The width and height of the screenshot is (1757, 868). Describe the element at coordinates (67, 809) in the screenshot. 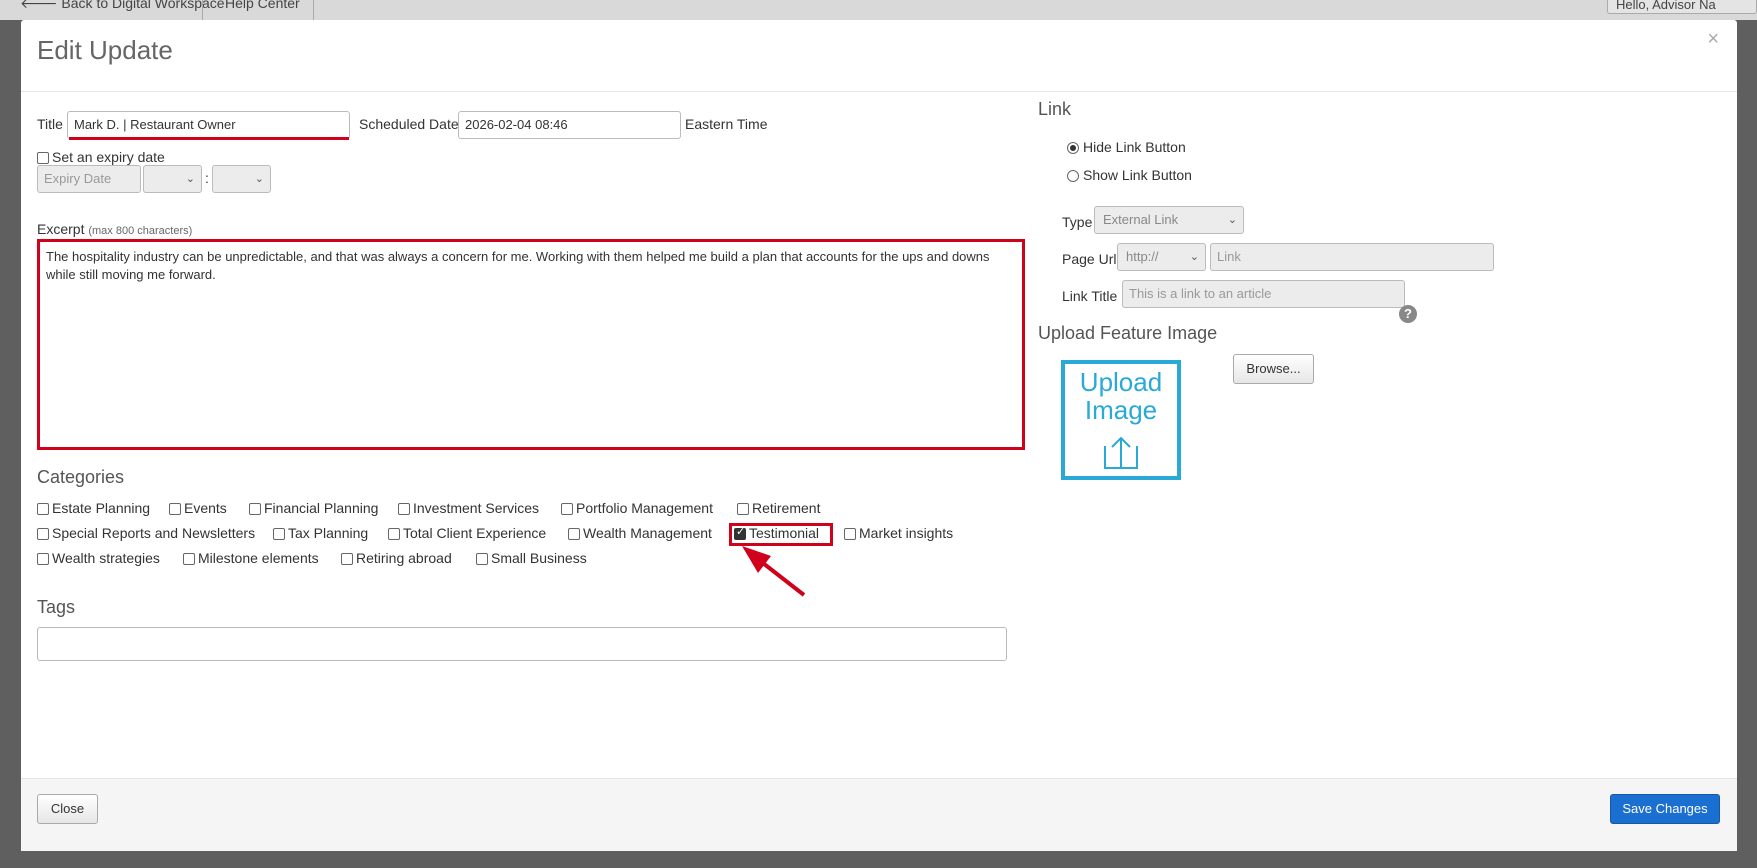

I see `close-button: Close` at that location.